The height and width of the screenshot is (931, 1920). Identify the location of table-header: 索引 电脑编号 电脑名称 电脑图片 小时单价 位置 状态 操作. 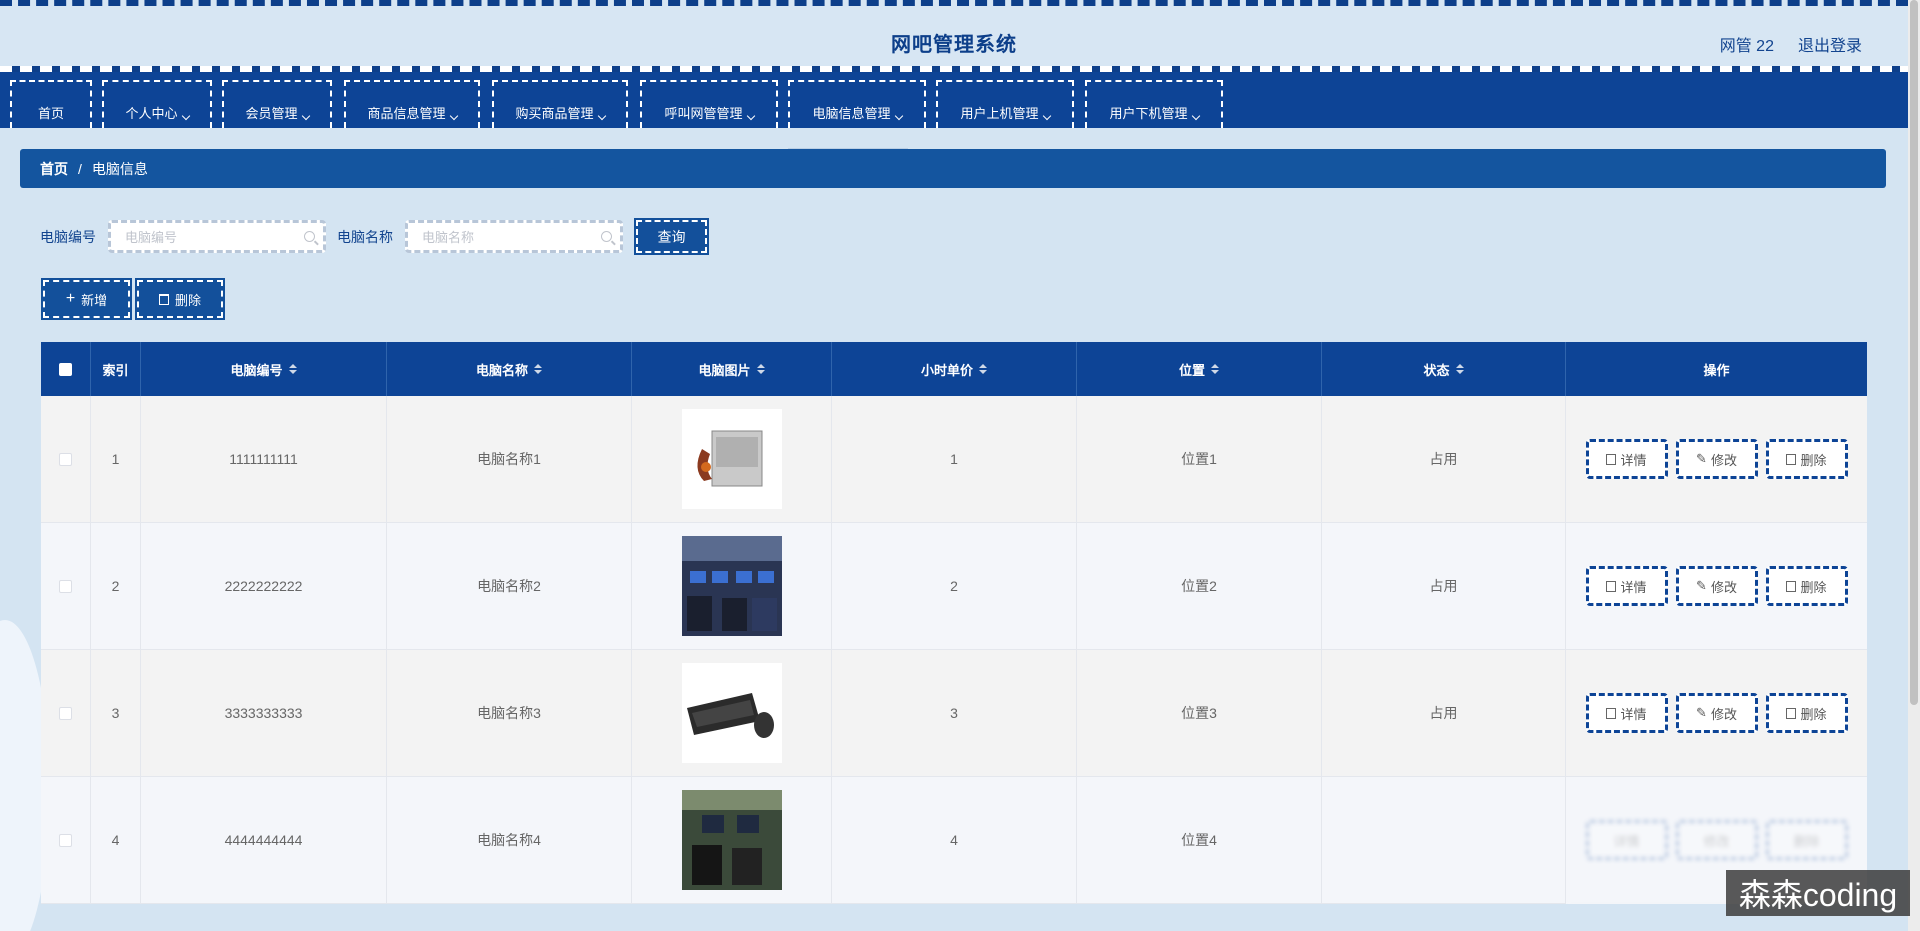
(954, 369).